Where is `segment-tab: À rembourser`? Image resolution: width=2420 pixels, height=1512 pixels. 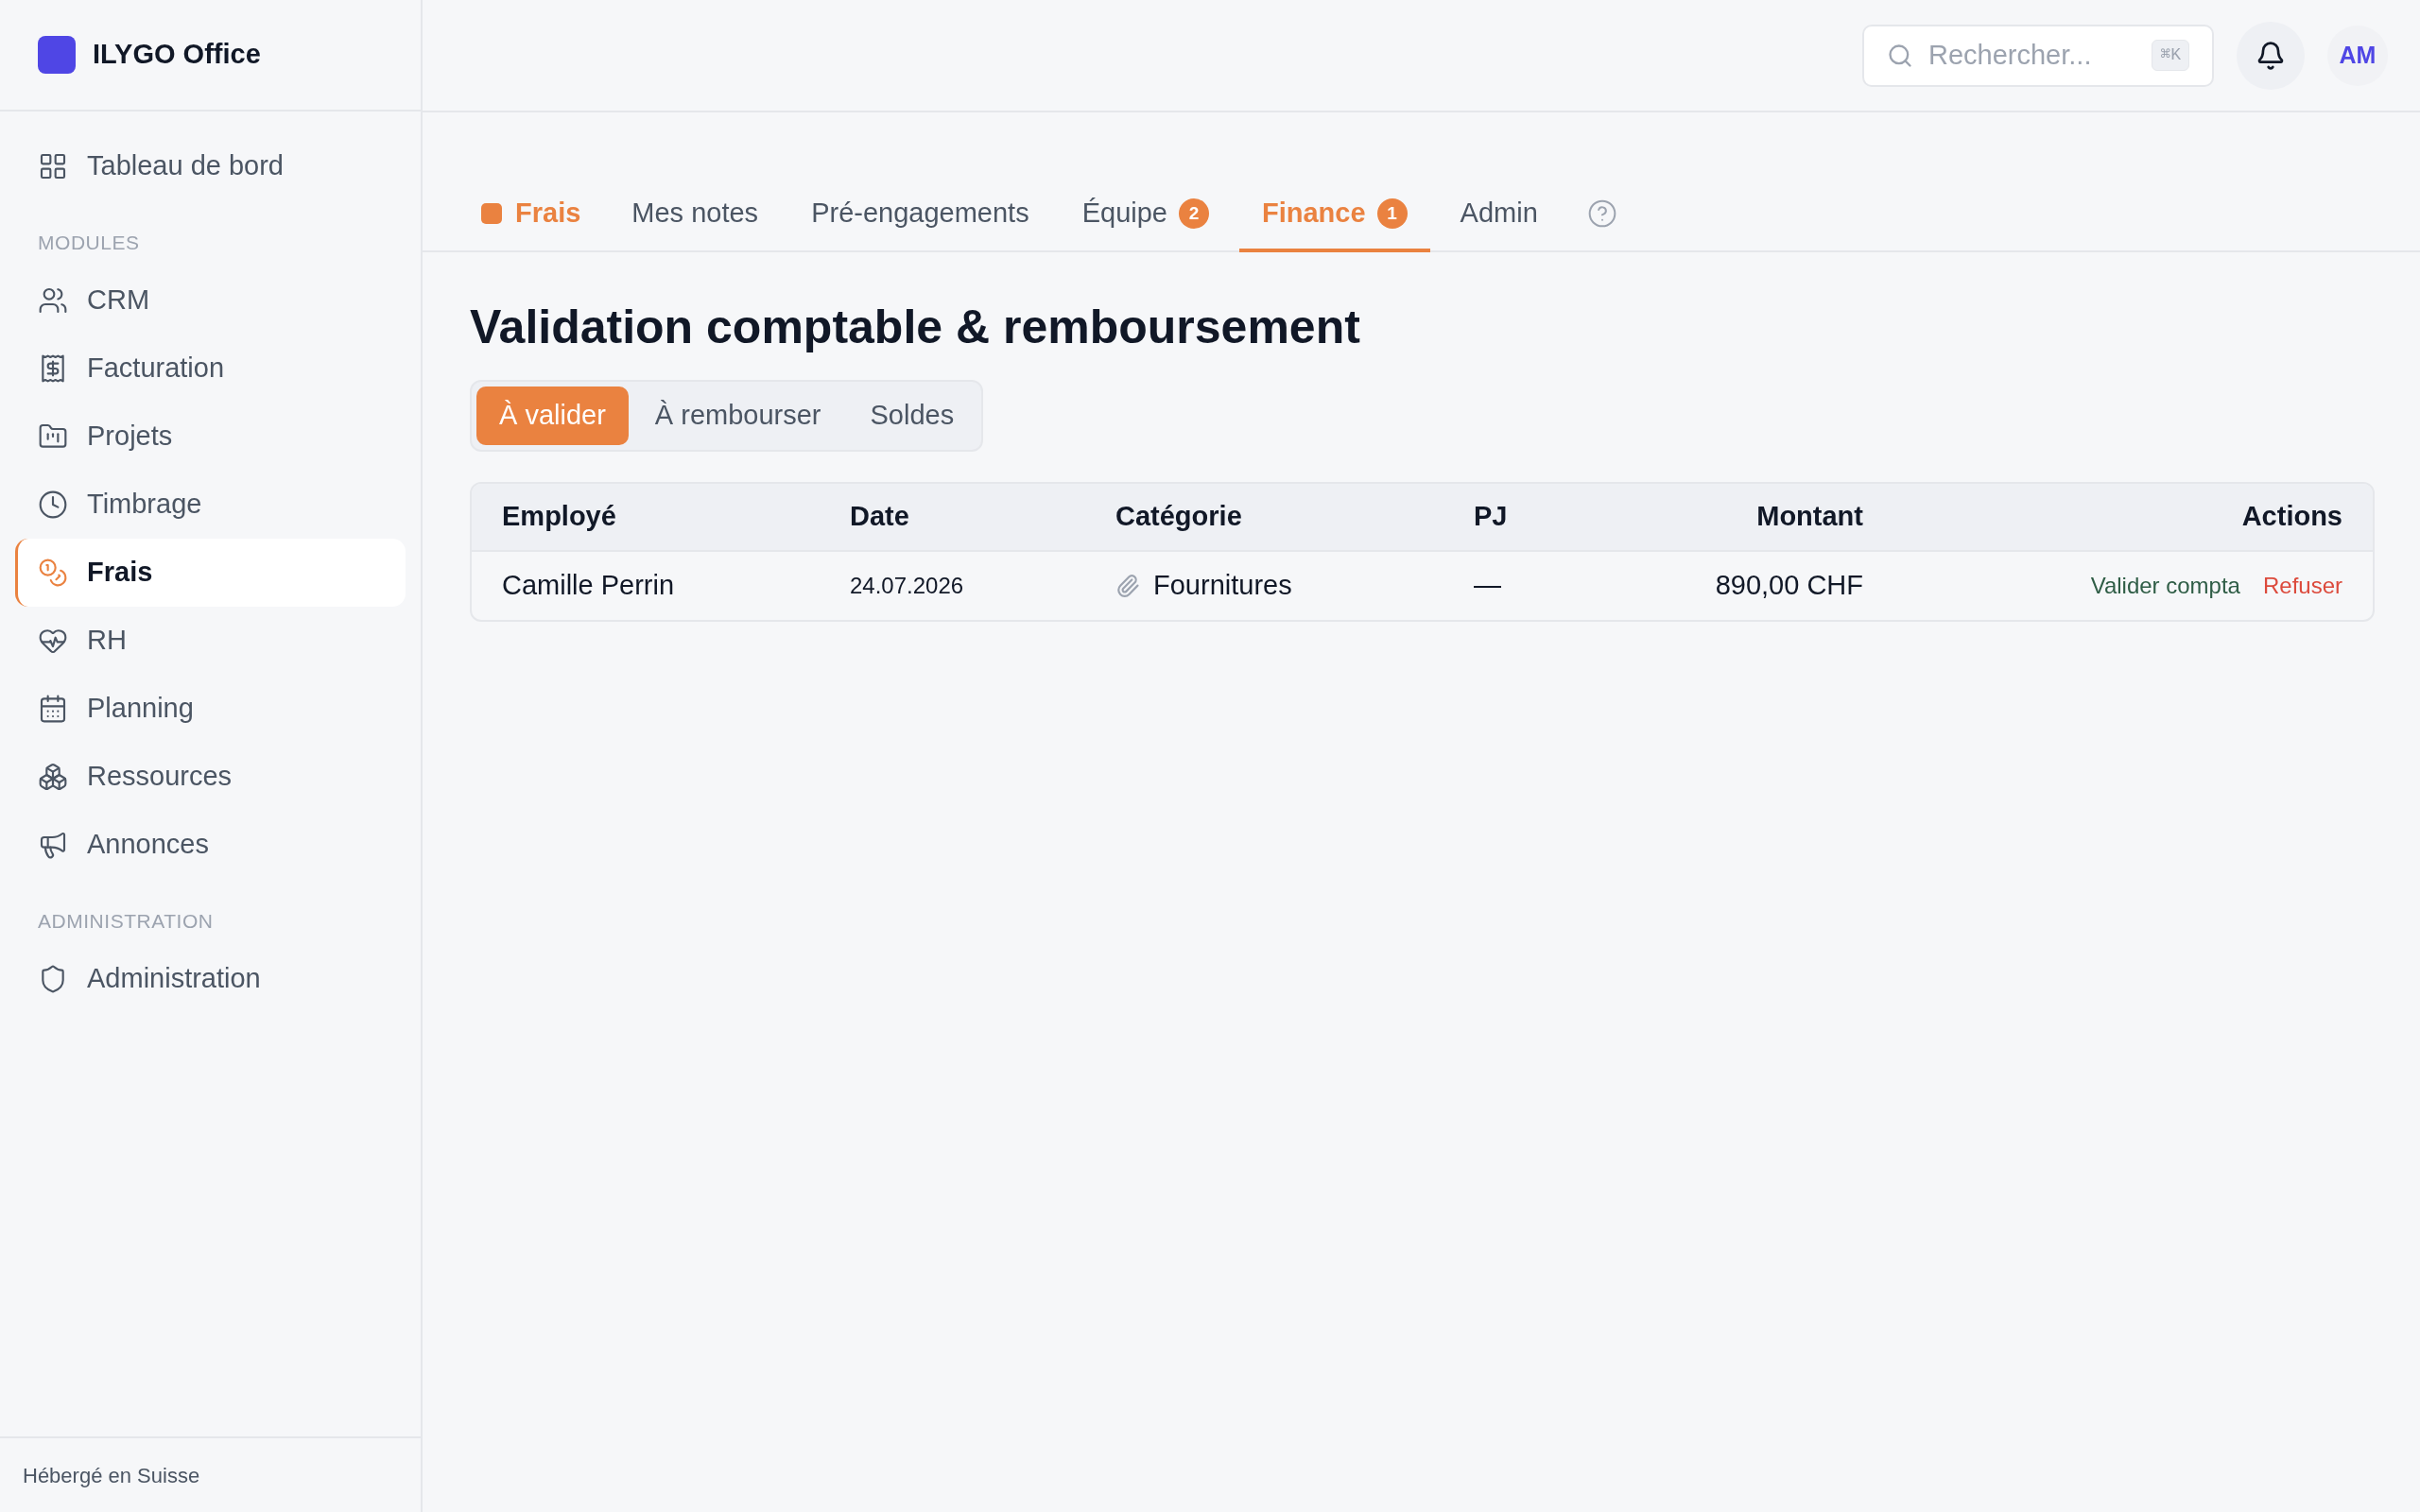 segment-tab: À rembourser is located at coordinates (737, 415).